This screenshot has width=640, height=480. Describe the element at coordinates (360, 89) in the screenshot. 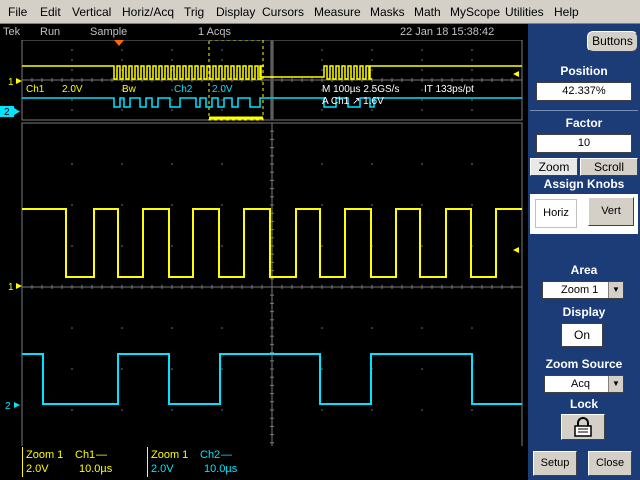

I see `timebase-readout: M 100µs 2.5GS/s` at that location.